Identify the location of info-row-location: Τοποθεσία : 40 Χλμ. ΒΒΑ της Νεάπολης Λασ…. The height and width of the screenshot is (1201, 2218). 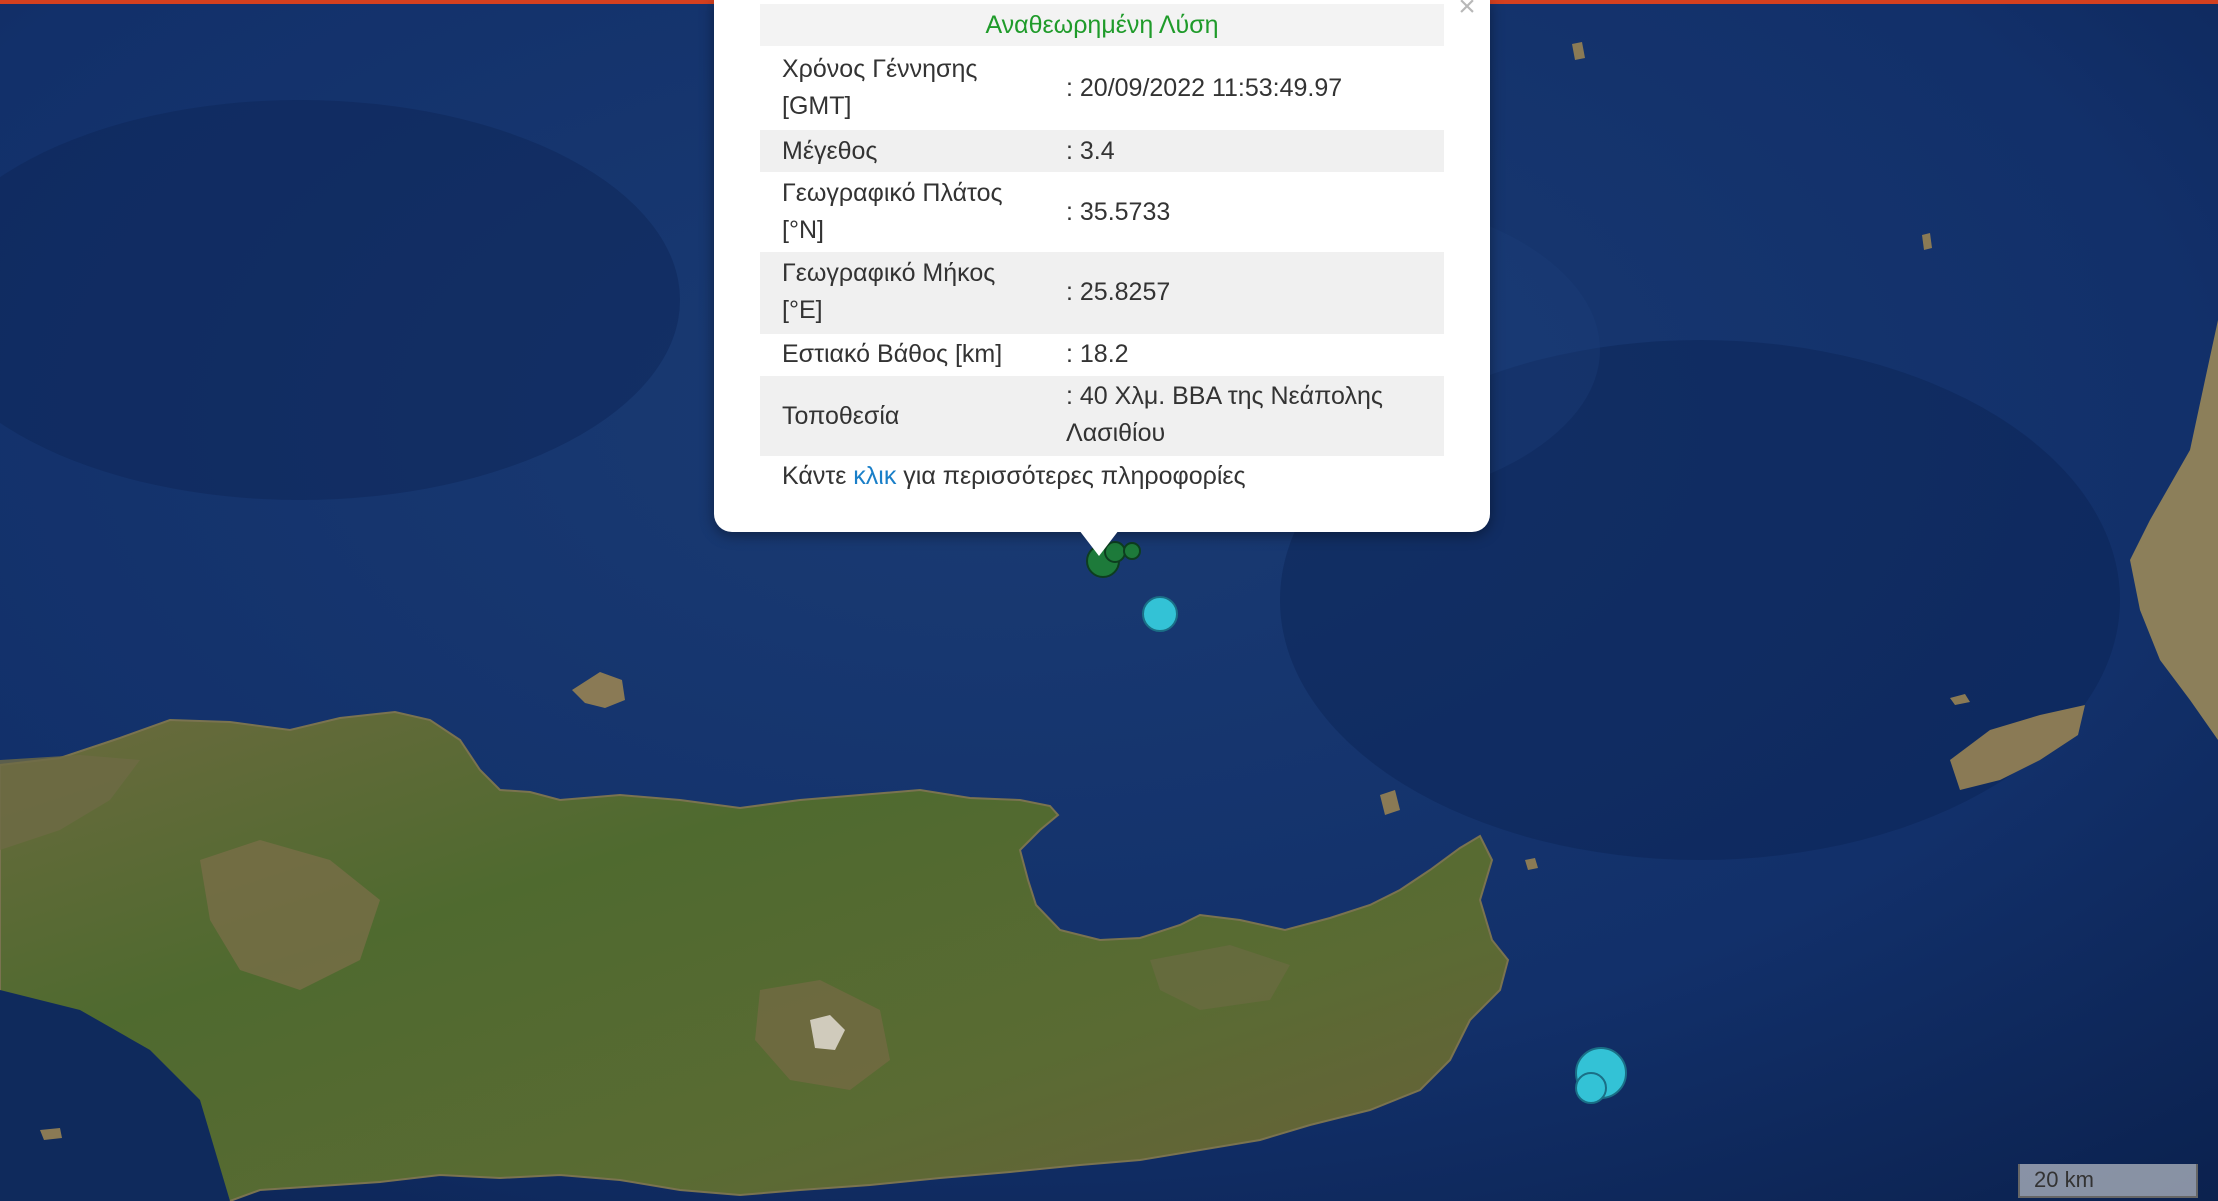
(1102, 416).